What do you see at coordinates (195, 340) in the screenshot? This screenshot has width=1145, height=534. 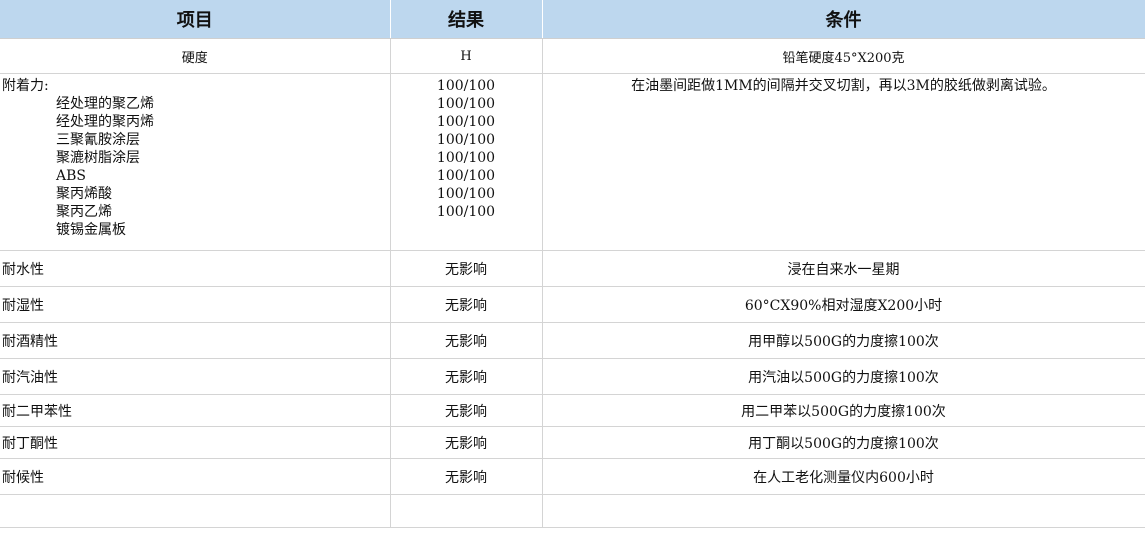 I see `cell-item: 耐酒精性` at bounding box center [195, 340].